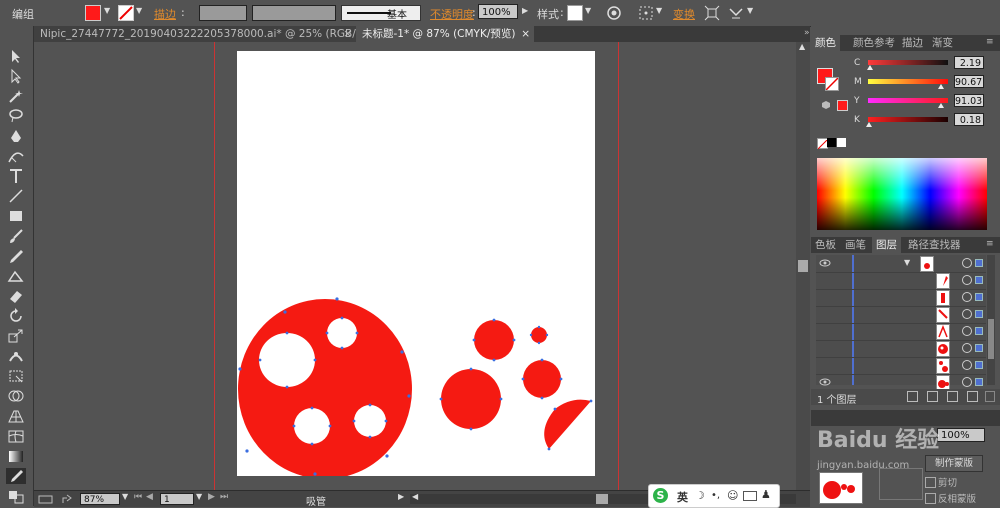 Image resolution: width=1000 pixels, height=508 pixels. Describe the element at coordinates (401, 496) in the screenshot. I see `status-menu-icon: ▶` at that location.